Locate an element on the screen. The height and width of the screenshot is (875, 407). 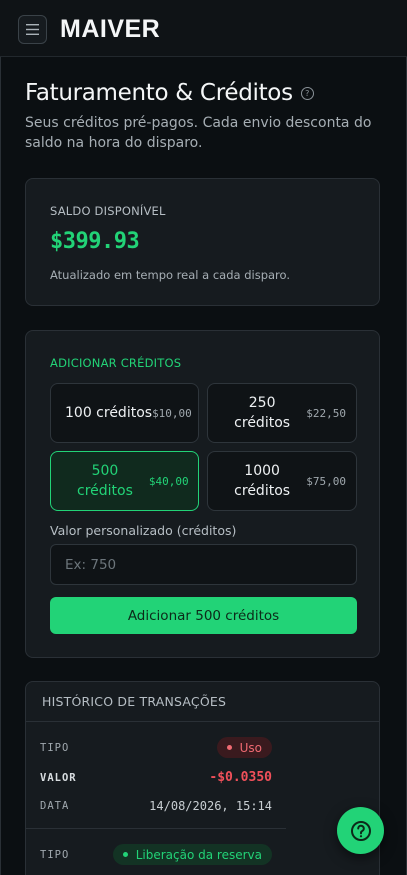
package-price: $75,00 is located at coordinates (326, 481).